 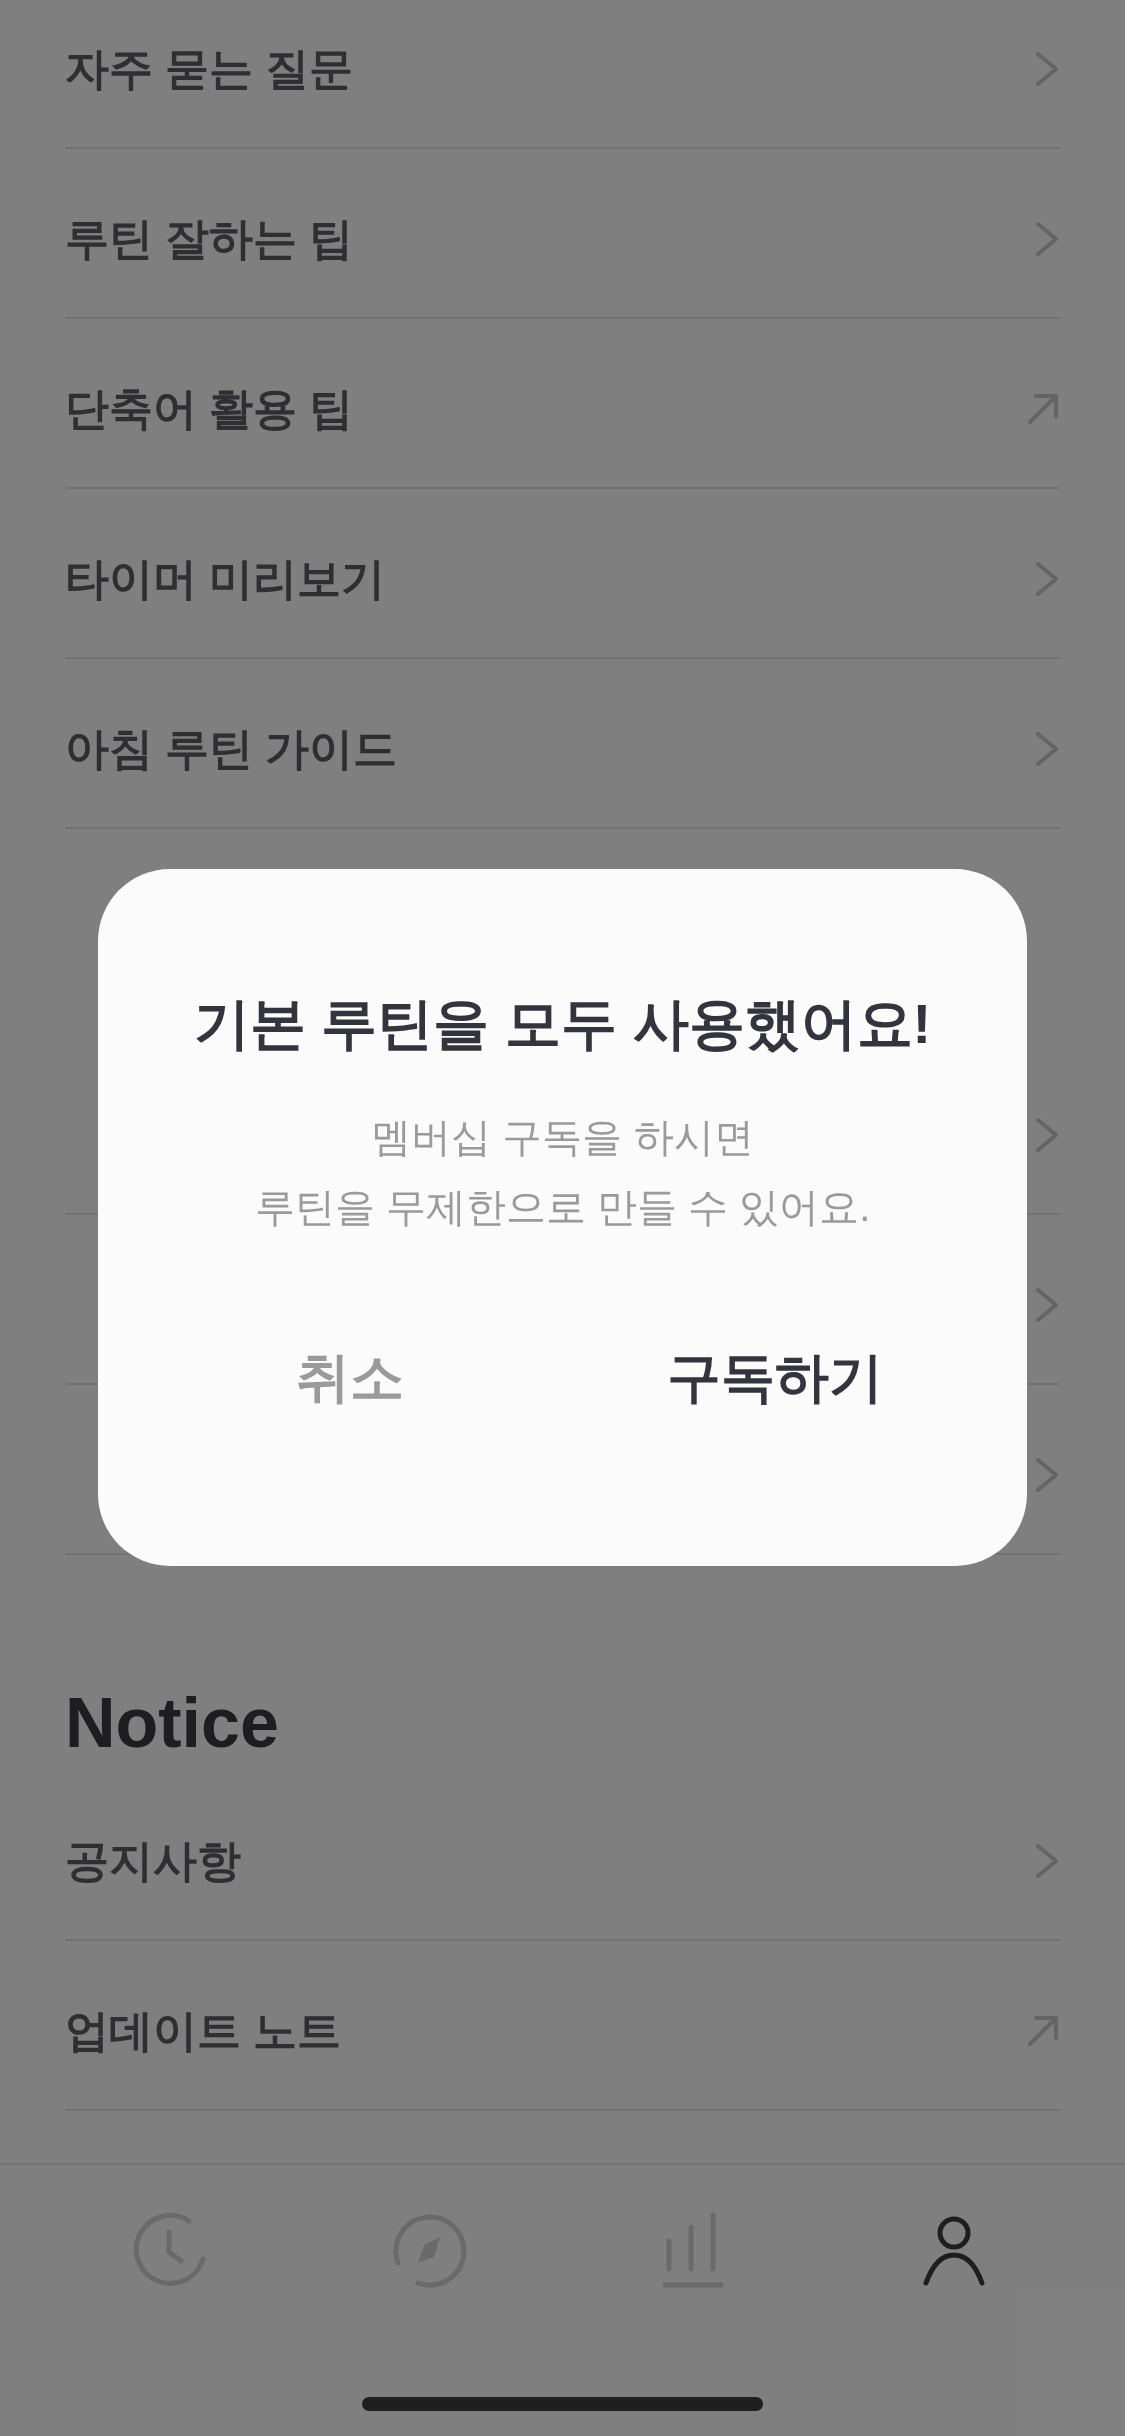 What do you see at coordinates (562, 744) in the screenshot?
I see `menu-row: 아침 루틴 가이드` at bounding box center [562, 744].